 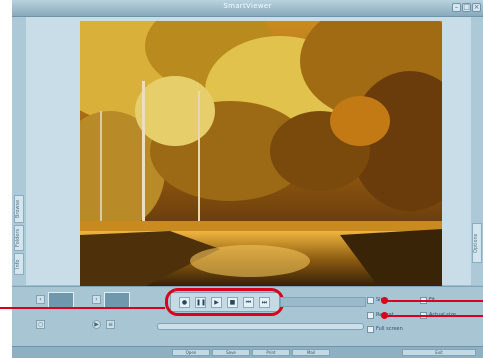 I want to click on close-icon: ×, so click(x=476, y=7).